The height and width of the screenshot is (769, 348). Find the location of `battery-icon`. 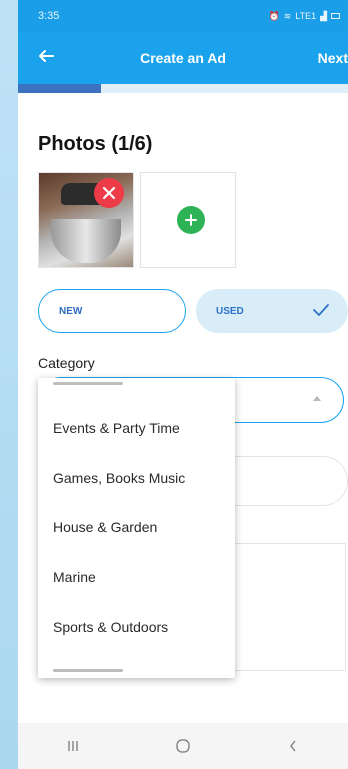

battery-icon is located at coordinates (335, 16).